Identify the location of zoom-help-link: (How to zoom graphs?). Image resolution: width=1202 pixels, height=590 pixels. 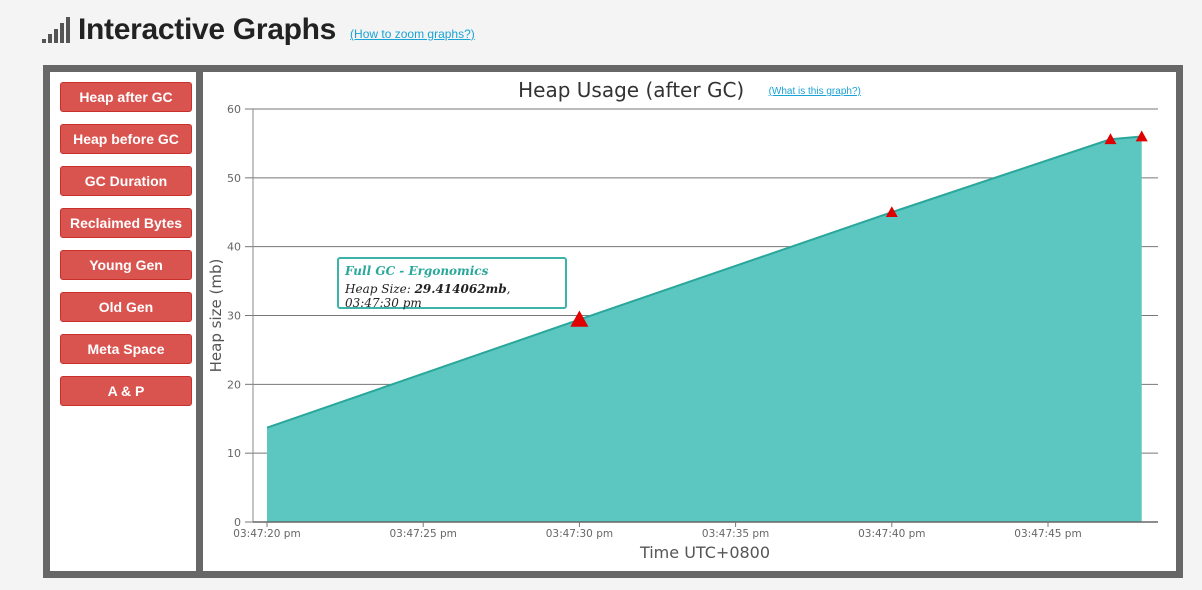
(412, 34).